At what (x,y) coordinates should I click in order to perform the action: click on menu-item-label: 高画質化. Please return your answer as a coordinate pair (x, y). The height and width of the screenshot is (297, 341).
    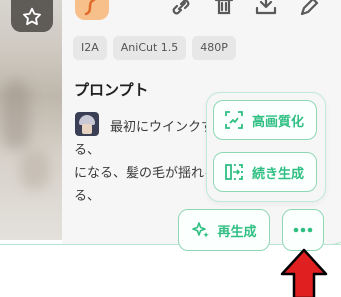
    Looking at the image, I should click on (278, 122).